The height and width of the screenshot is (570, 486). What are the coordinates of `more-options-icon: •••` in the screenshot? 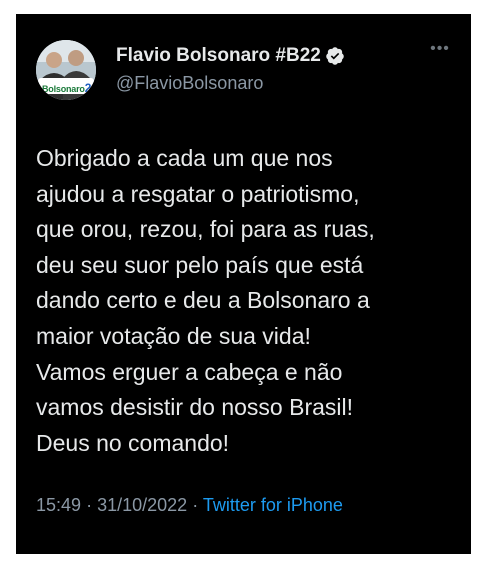 It's located at (440, 49).